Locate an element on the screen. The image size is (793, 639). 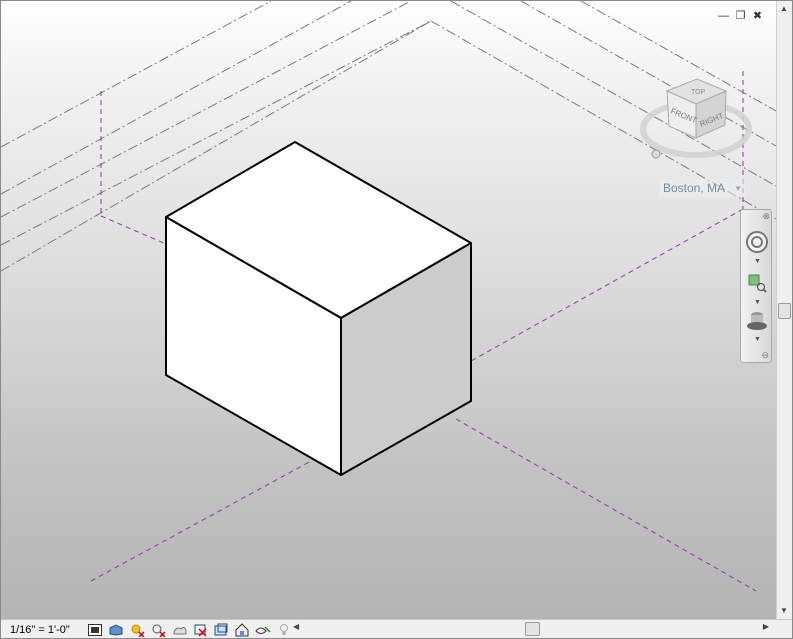
navigation-bar: ⊗ ▼ ▼ ▼ ⊖ is located at coordinates (756, 286).